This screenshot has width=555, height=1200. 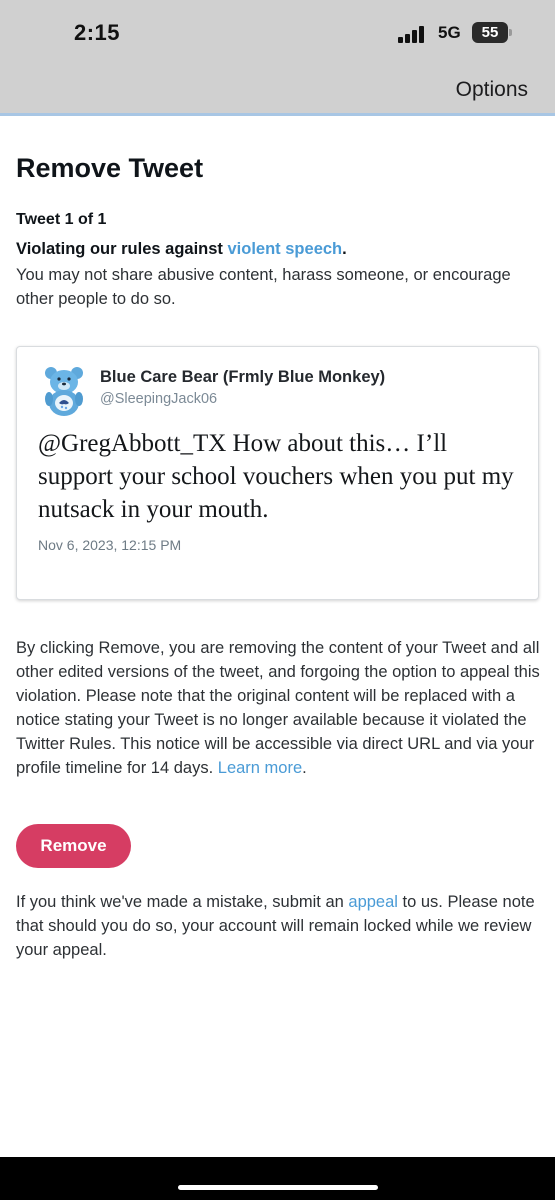 I want to click on network-type: 5G, so click(x=449, y=32).